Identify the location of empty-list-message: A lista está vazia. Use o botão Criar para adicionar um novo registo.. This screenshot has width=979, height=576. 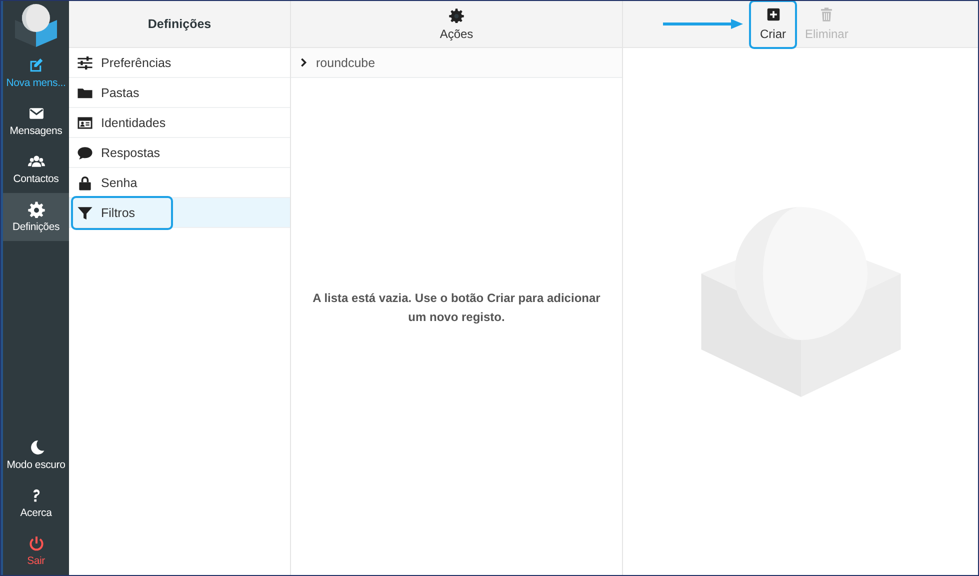
(457, 308).